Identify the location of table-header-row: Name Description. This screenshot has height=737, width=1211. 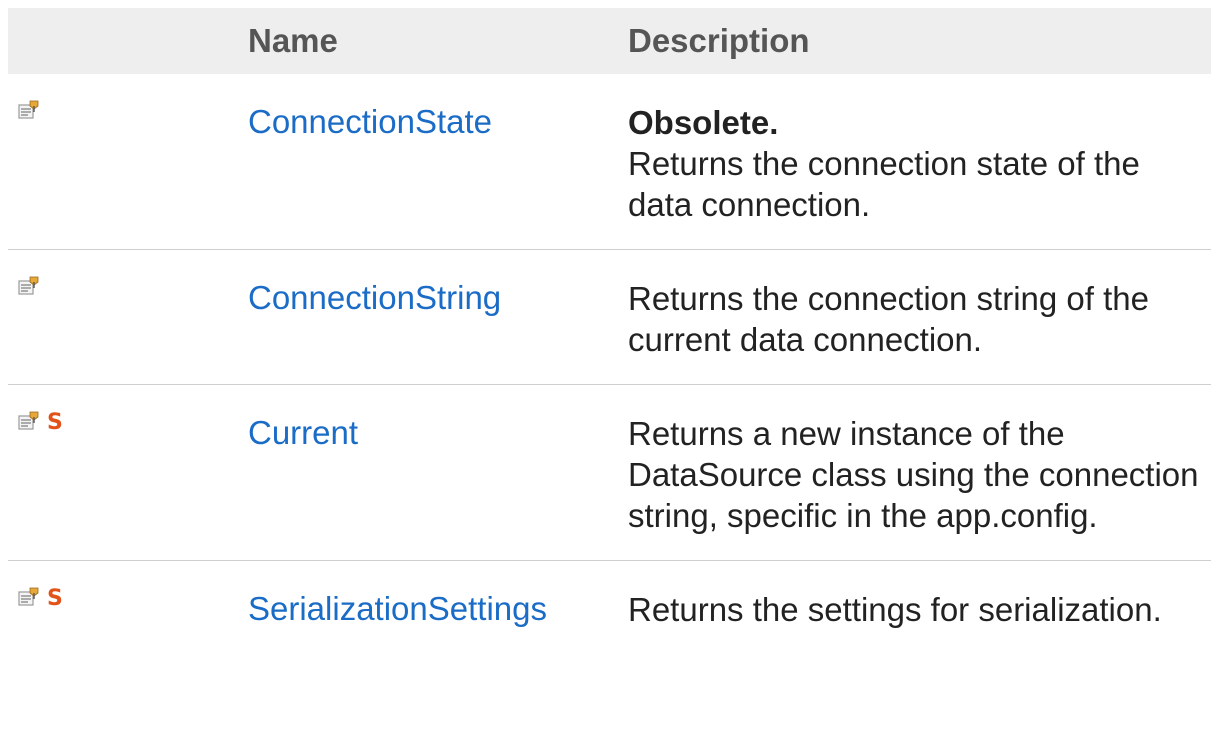
(609, 41).